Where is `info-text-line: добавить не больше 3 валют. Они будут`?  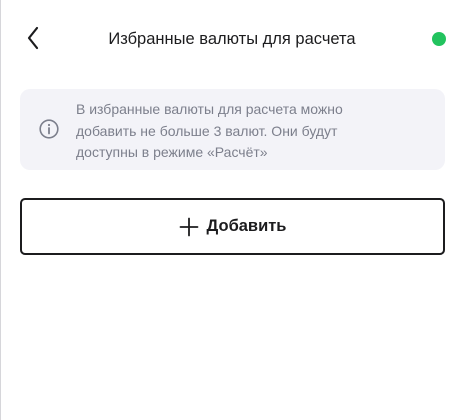 info-text-line: добавить не больше 3 валют. Они будут is located at coordinates (207, 130).